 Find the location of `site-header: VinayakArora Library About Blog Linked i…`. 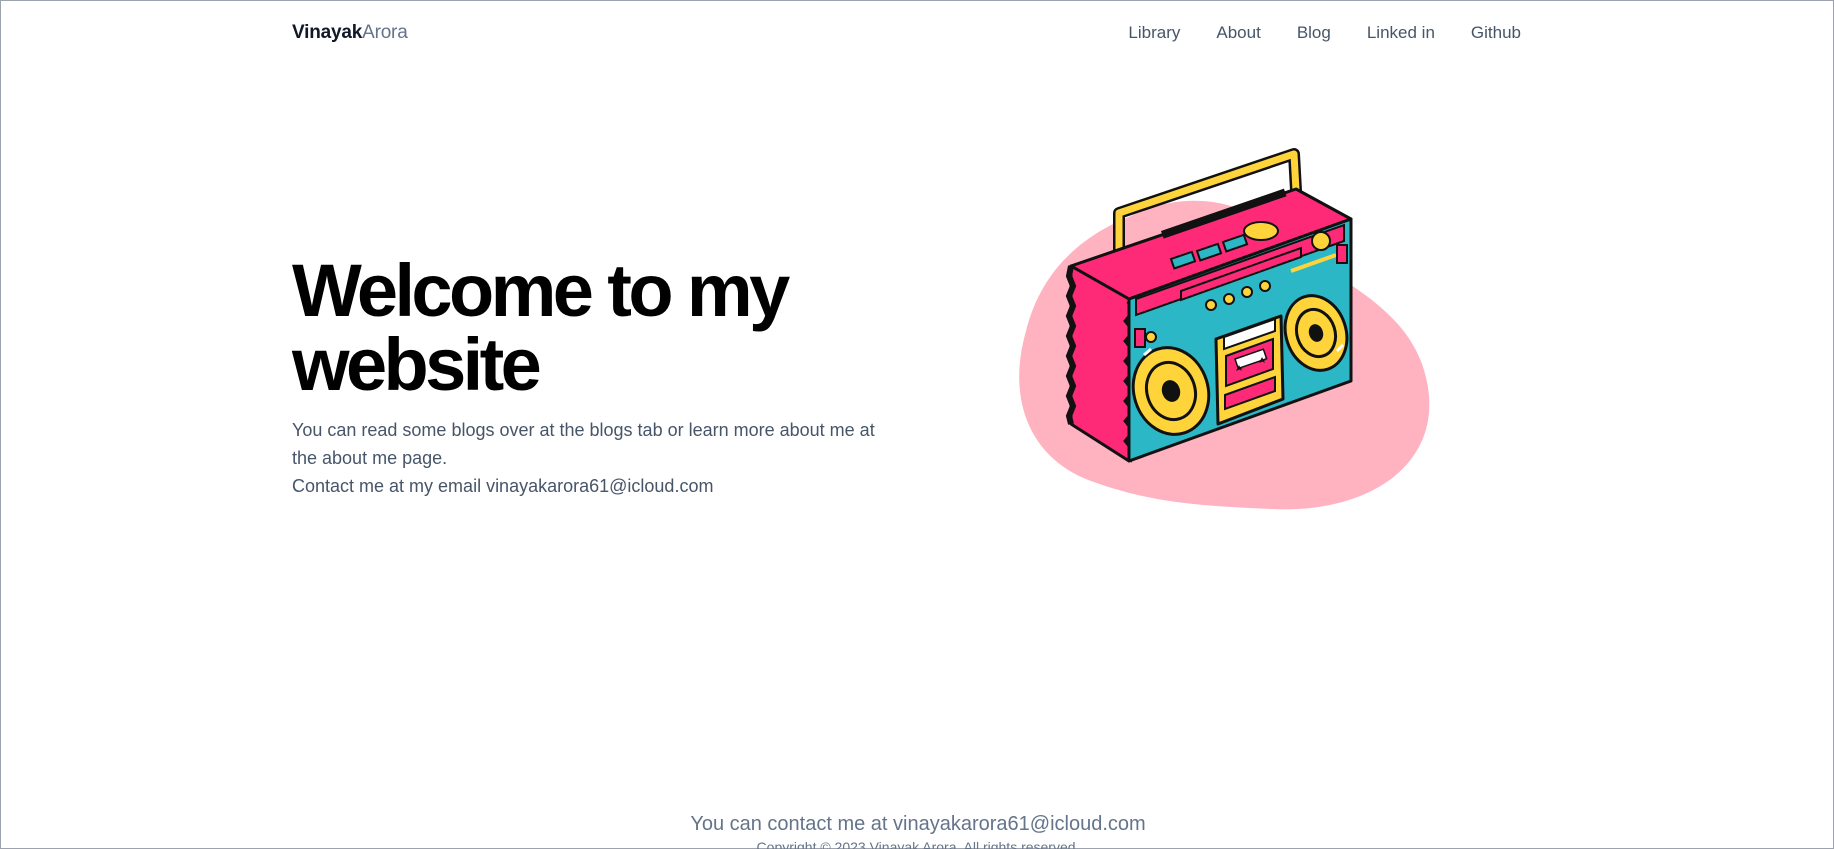

site-header: VinayakArora Library About Blog Linked i… is located at coordinates (917, 33).